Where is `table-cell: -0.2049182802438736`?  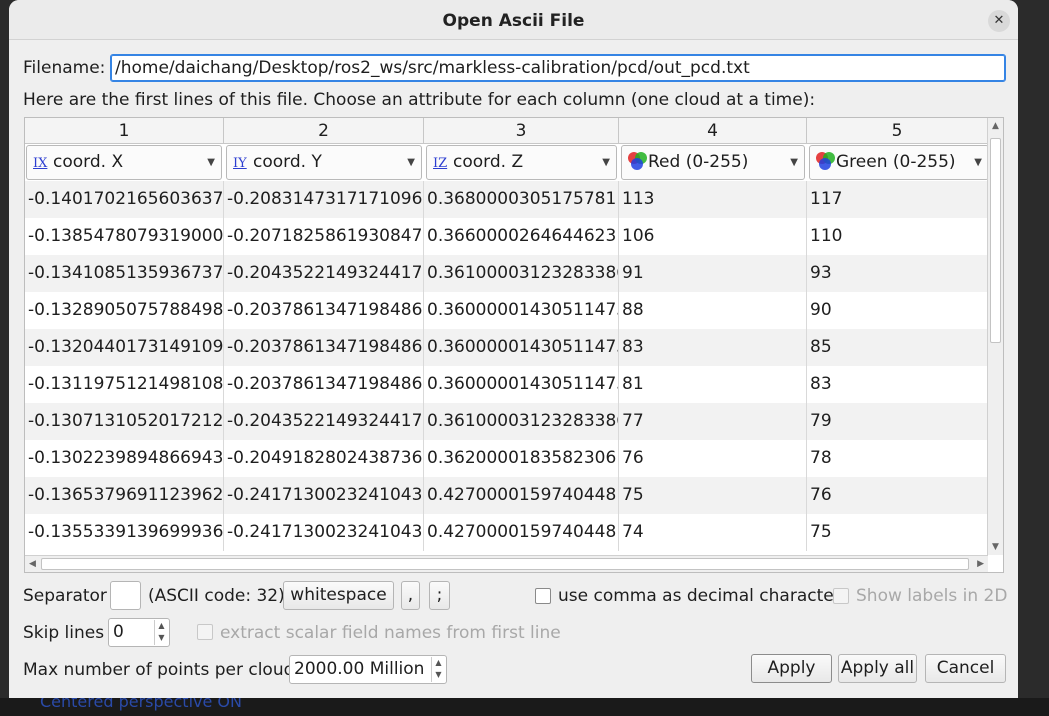 table-cell: -0.2049182802438736 is located at coordinates (324, 458).